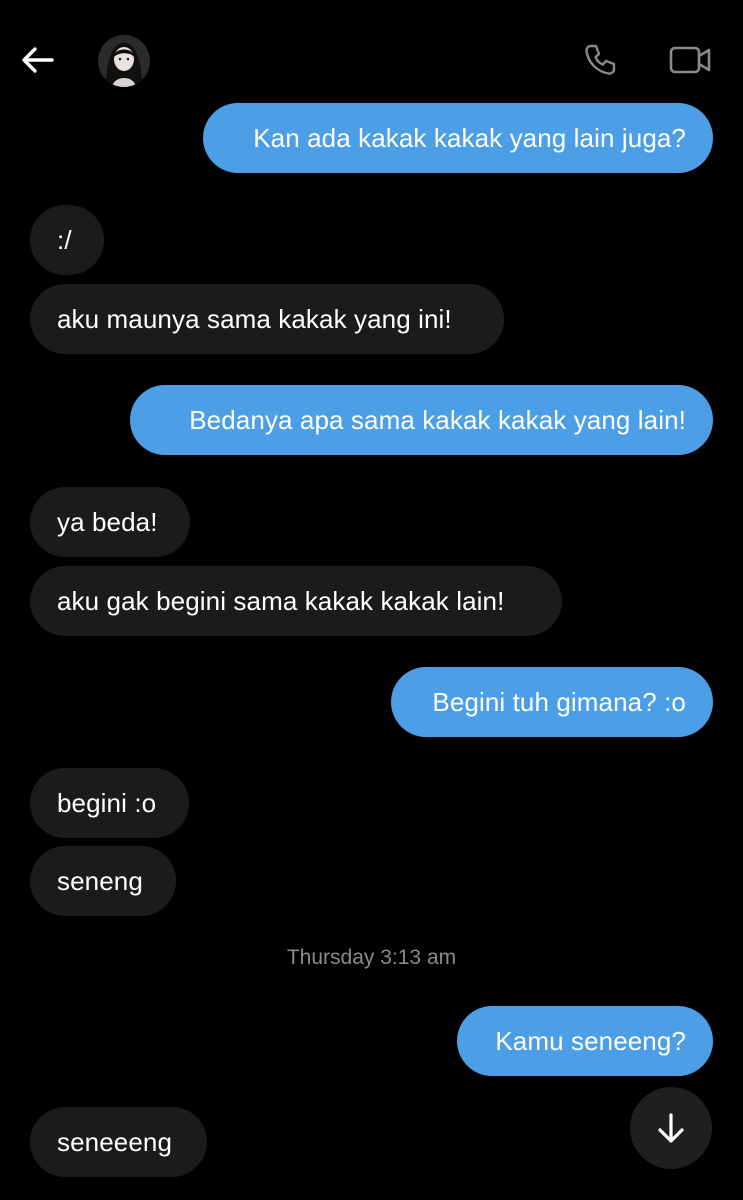  I want to click on arrow-down-icon, so click(671, 1128).